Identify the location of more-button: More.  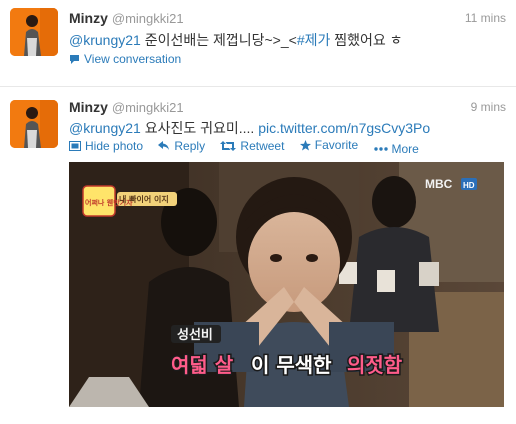
(396, 148).